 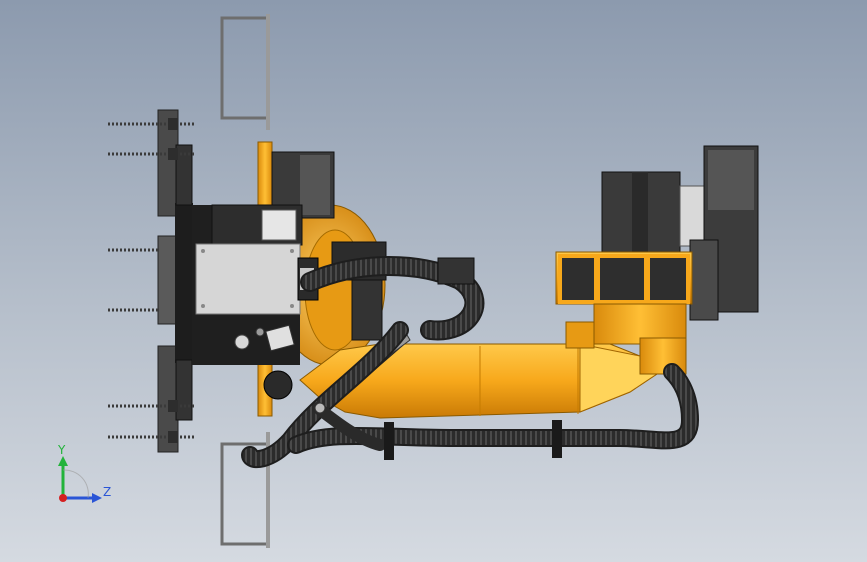 What do you see at coordinates (63, 498) in the screenshot?
I see `x-axis-dot` at bounding box center [63, 498].